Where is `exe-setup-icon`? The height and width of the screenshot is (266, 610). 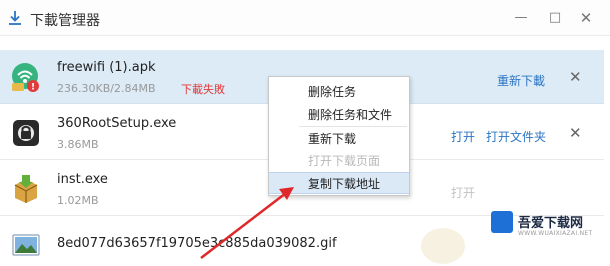
exe-setup-icon is located at coordinates (26, 133).